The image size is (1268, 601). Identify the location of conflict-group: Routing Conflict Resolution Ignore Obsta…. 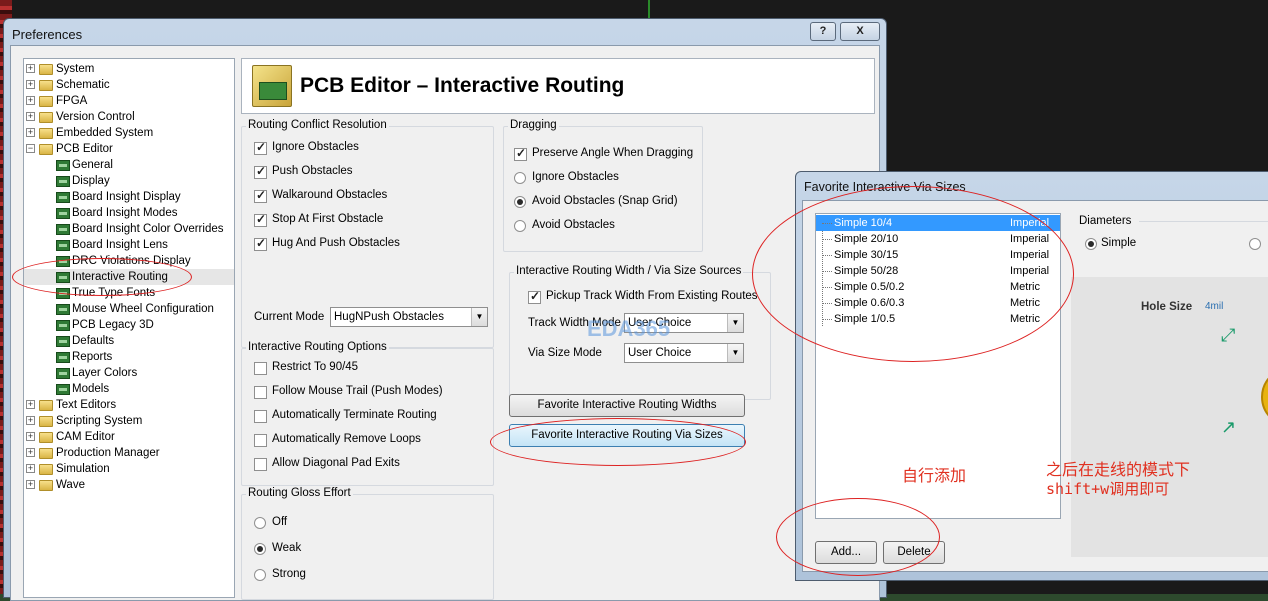
(367, 233).